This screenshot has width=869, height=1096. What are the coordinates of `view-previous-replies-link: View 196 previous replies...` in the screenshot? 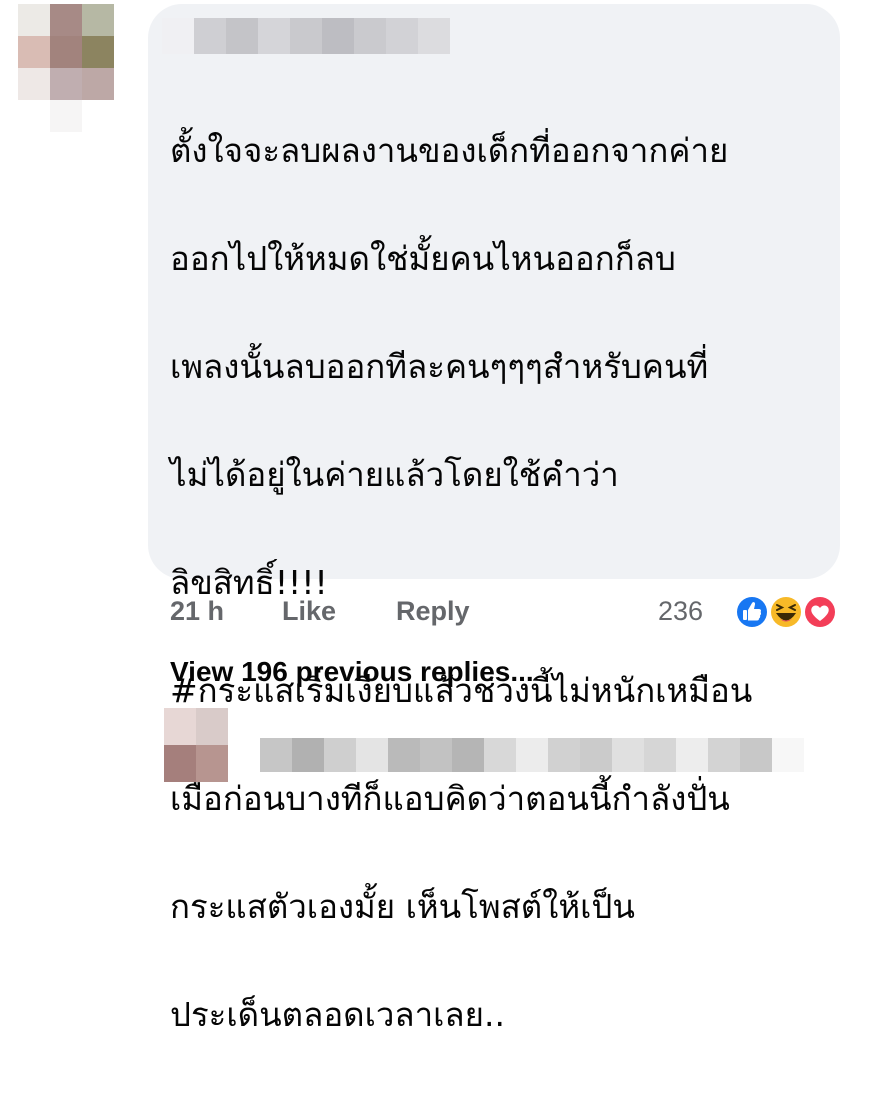 It's located at (352, 672).